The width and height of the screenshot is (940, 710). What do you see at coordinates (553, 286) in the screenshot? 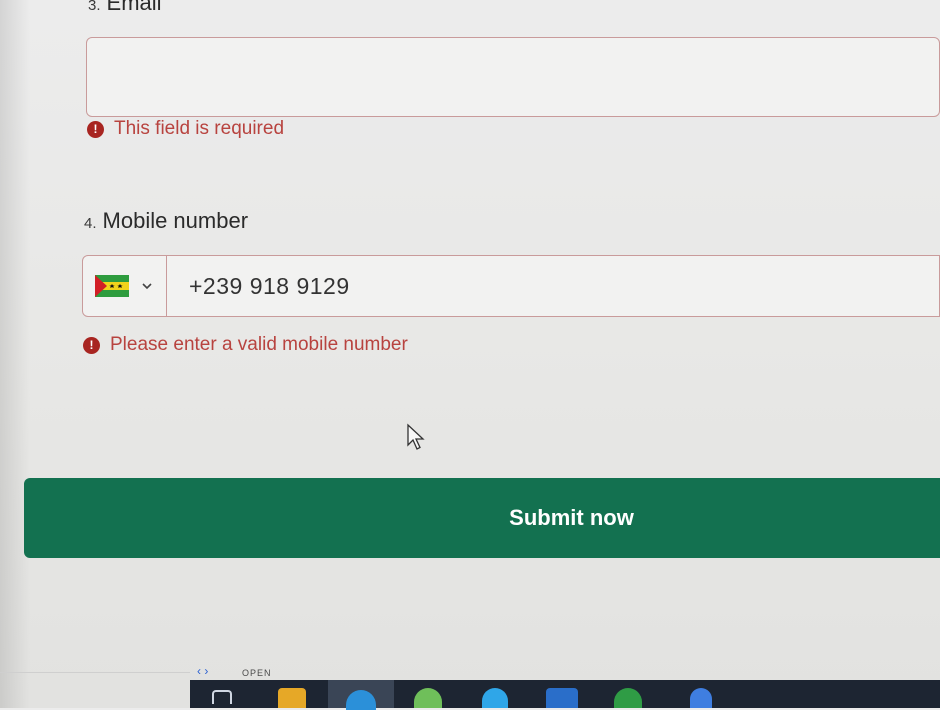
I see `mobile-number-input` at bounding box center [553, 286].